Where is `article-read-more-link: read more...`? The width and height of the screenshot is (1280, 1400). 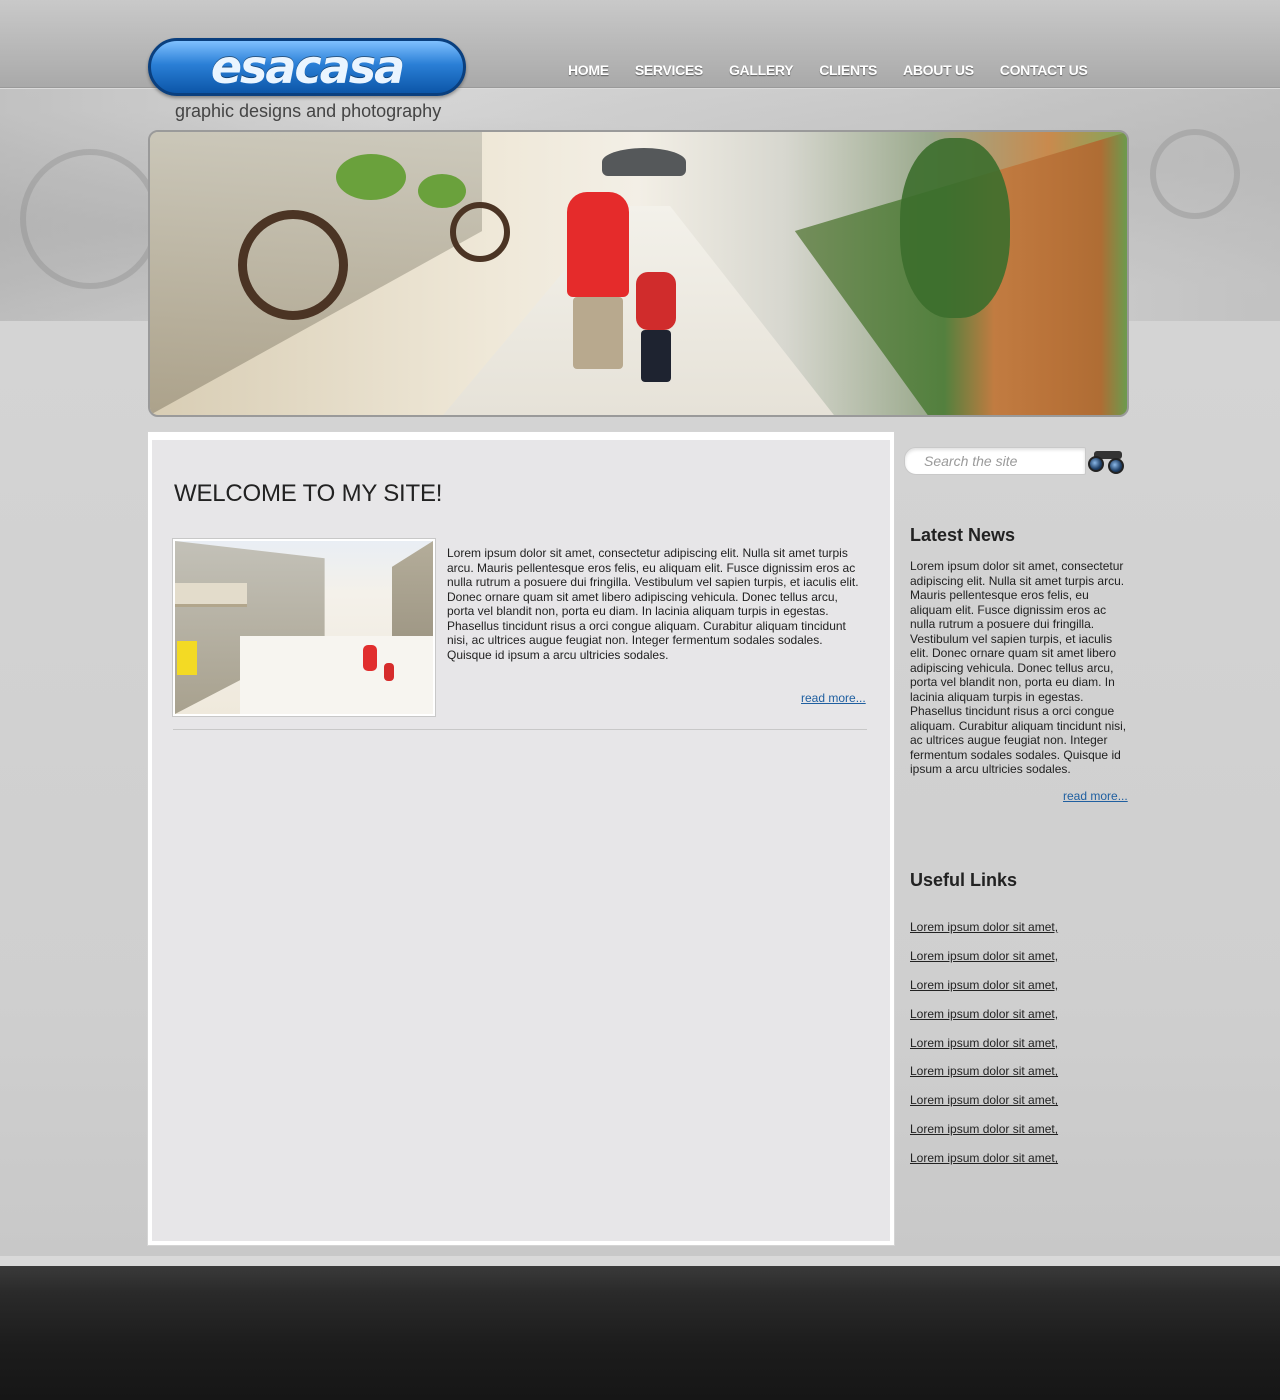
article-read-more-link: read more... is located at coordinates (833, 698).